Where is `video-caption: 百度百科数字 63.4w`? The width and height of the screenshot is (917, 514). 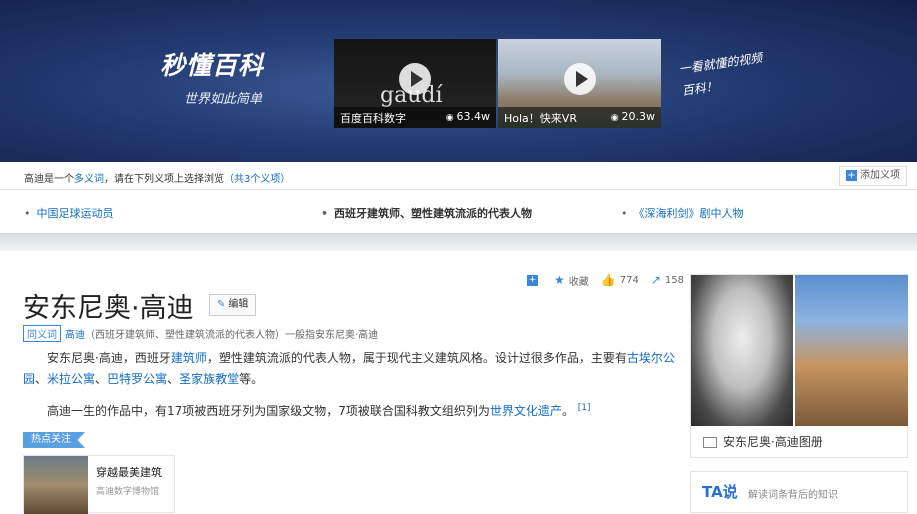
video-caption: 百度百科数字 63.4w is located at coordinates (415, 117).